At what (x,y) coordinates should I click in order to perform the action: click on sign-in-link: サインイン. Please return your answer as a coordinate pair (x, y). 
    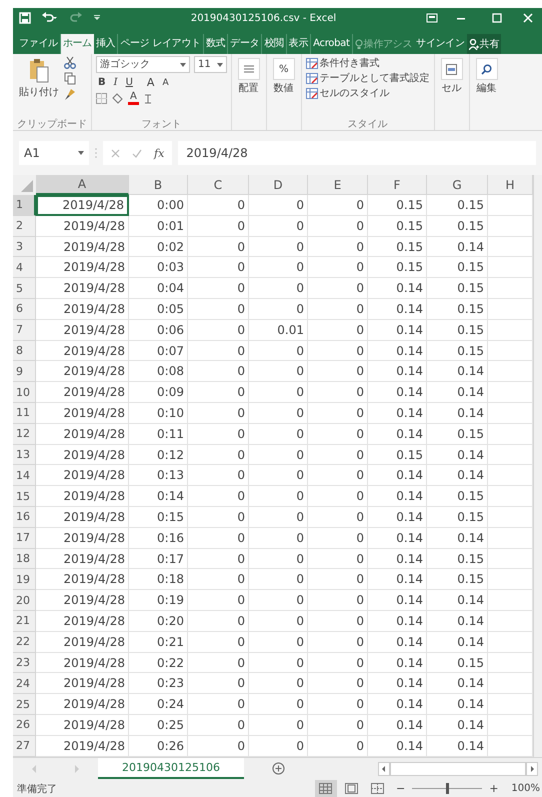
    Looking at the image, I should click on (440, 44).